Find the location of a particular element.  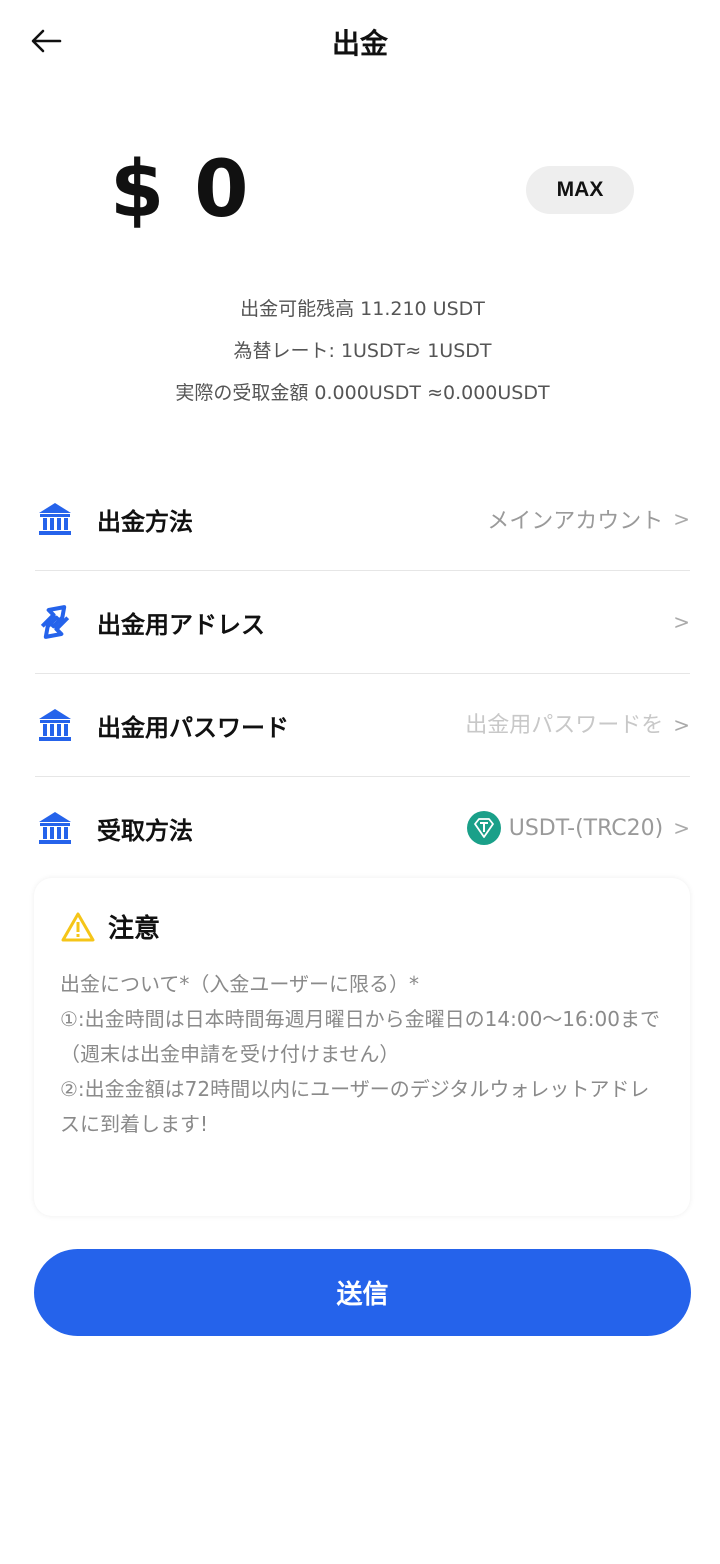

withdraw-password-value: > is located at coordinates (574, 725).